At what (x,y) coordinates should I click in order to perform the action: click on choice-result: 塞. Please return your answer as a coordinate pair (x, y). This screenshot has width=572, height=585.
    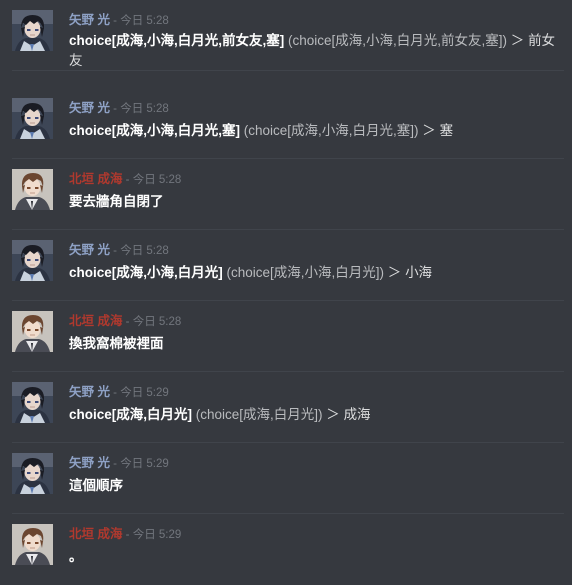
    Looking at the image, I should click on (446, 130).